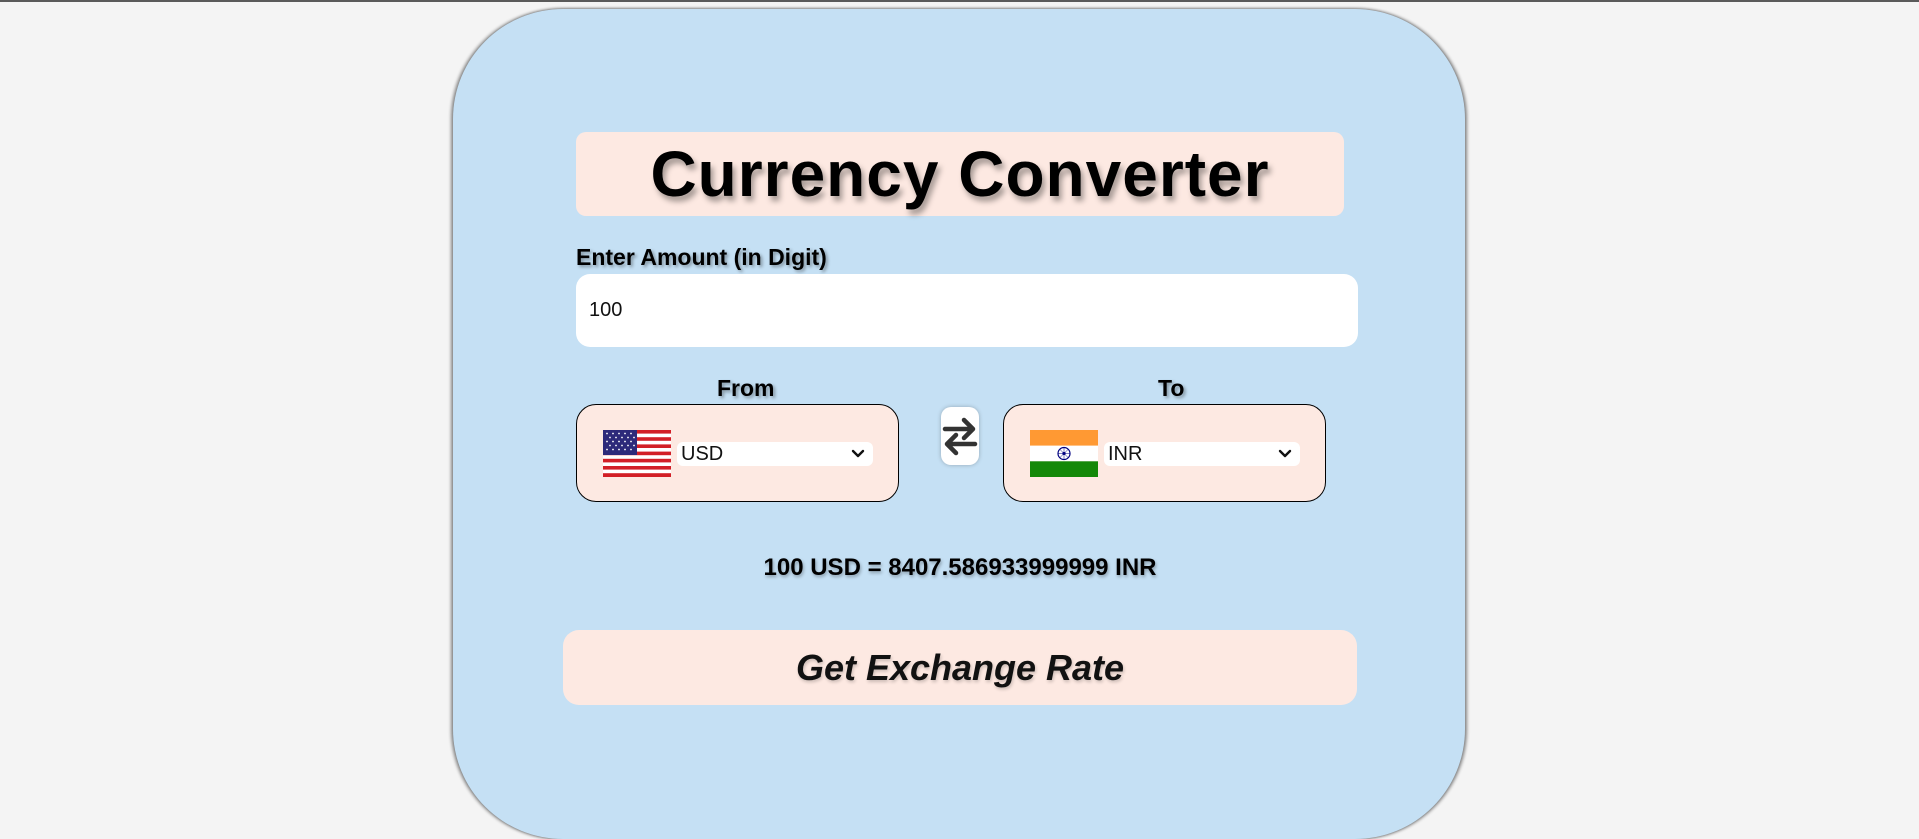 This screenshot has width=1919, height=839. I want to click on to-currency-value: INR, so click(1125, 453).